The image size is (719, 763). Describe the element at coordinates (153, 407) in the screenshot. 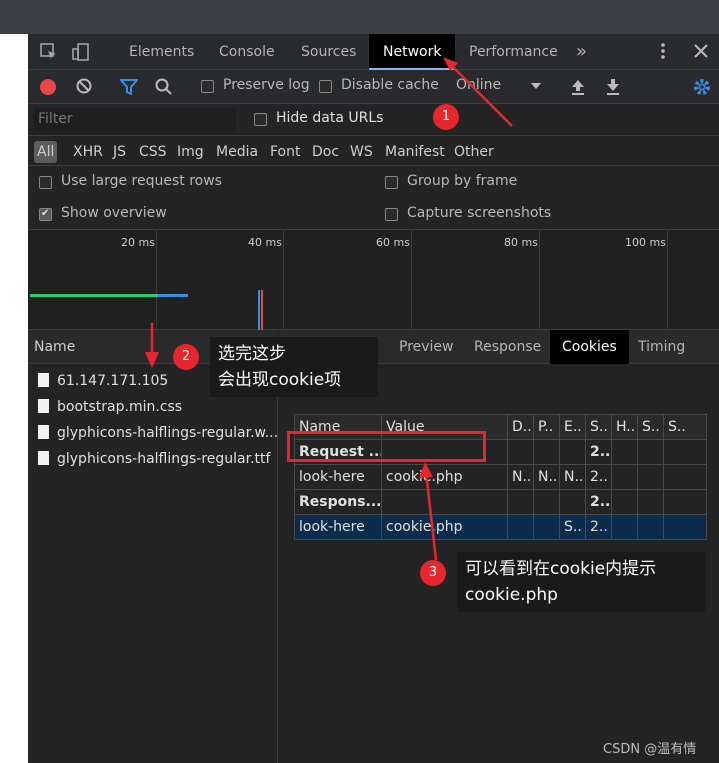

I see `request-row-stylesheet: bootstrap.min.css` at that location.